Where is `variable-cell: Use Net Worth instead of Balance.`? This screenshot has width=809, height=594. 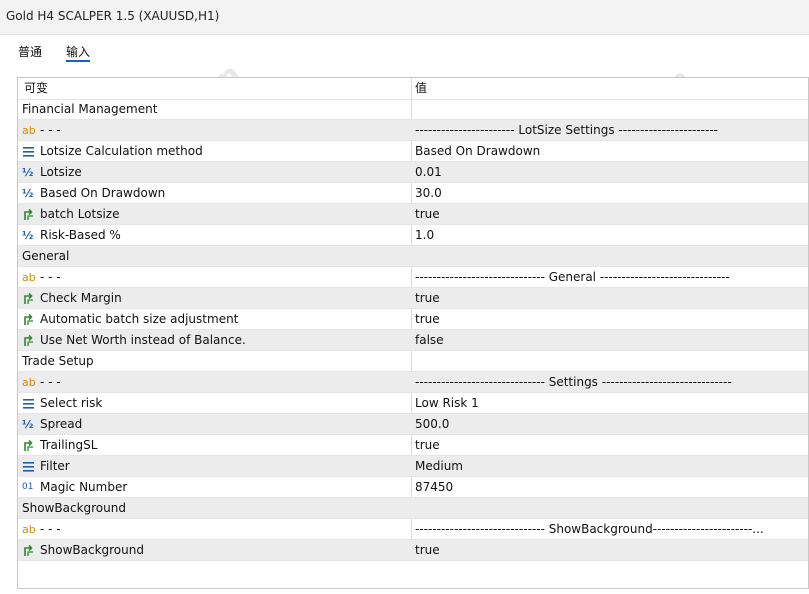 variable-cell: Use Net Worth instead of Balance. is located at coordinates (214, 340).